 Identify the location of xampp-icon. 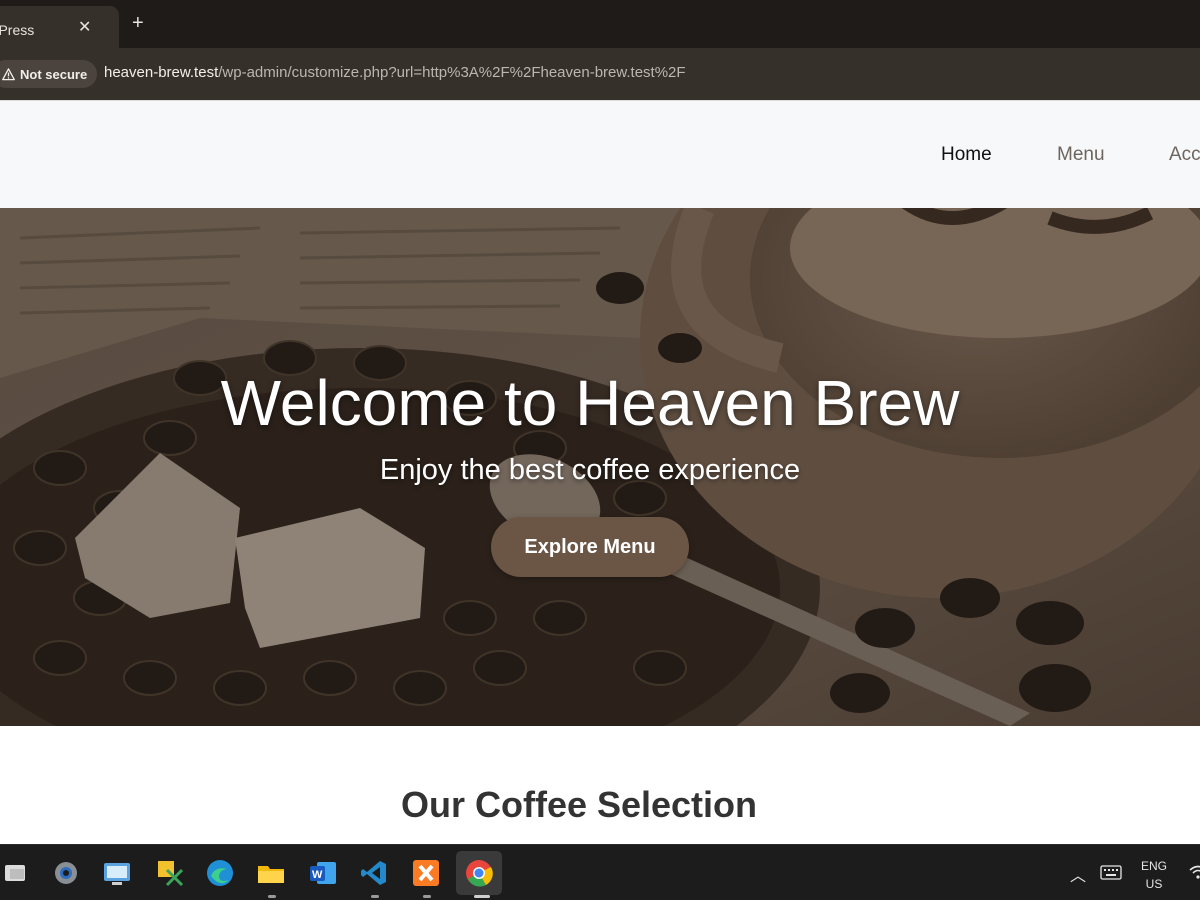
(426, 873).